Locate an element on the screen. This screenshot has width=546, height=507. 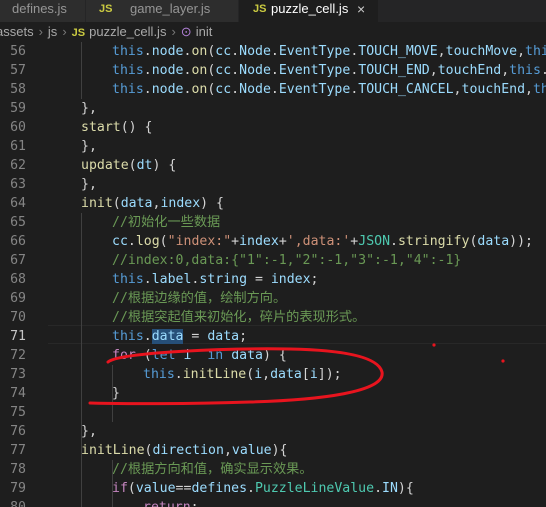
code-text: initLine(direction,value){ is located at coordinates (184, 450).